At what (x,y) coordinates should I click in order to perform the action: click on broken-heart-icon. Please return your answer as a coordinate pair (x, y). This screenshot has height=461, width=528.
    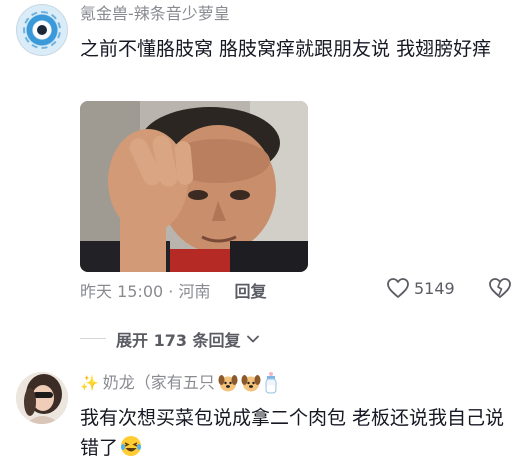
    Looking at the image, I should click on (500, 288).